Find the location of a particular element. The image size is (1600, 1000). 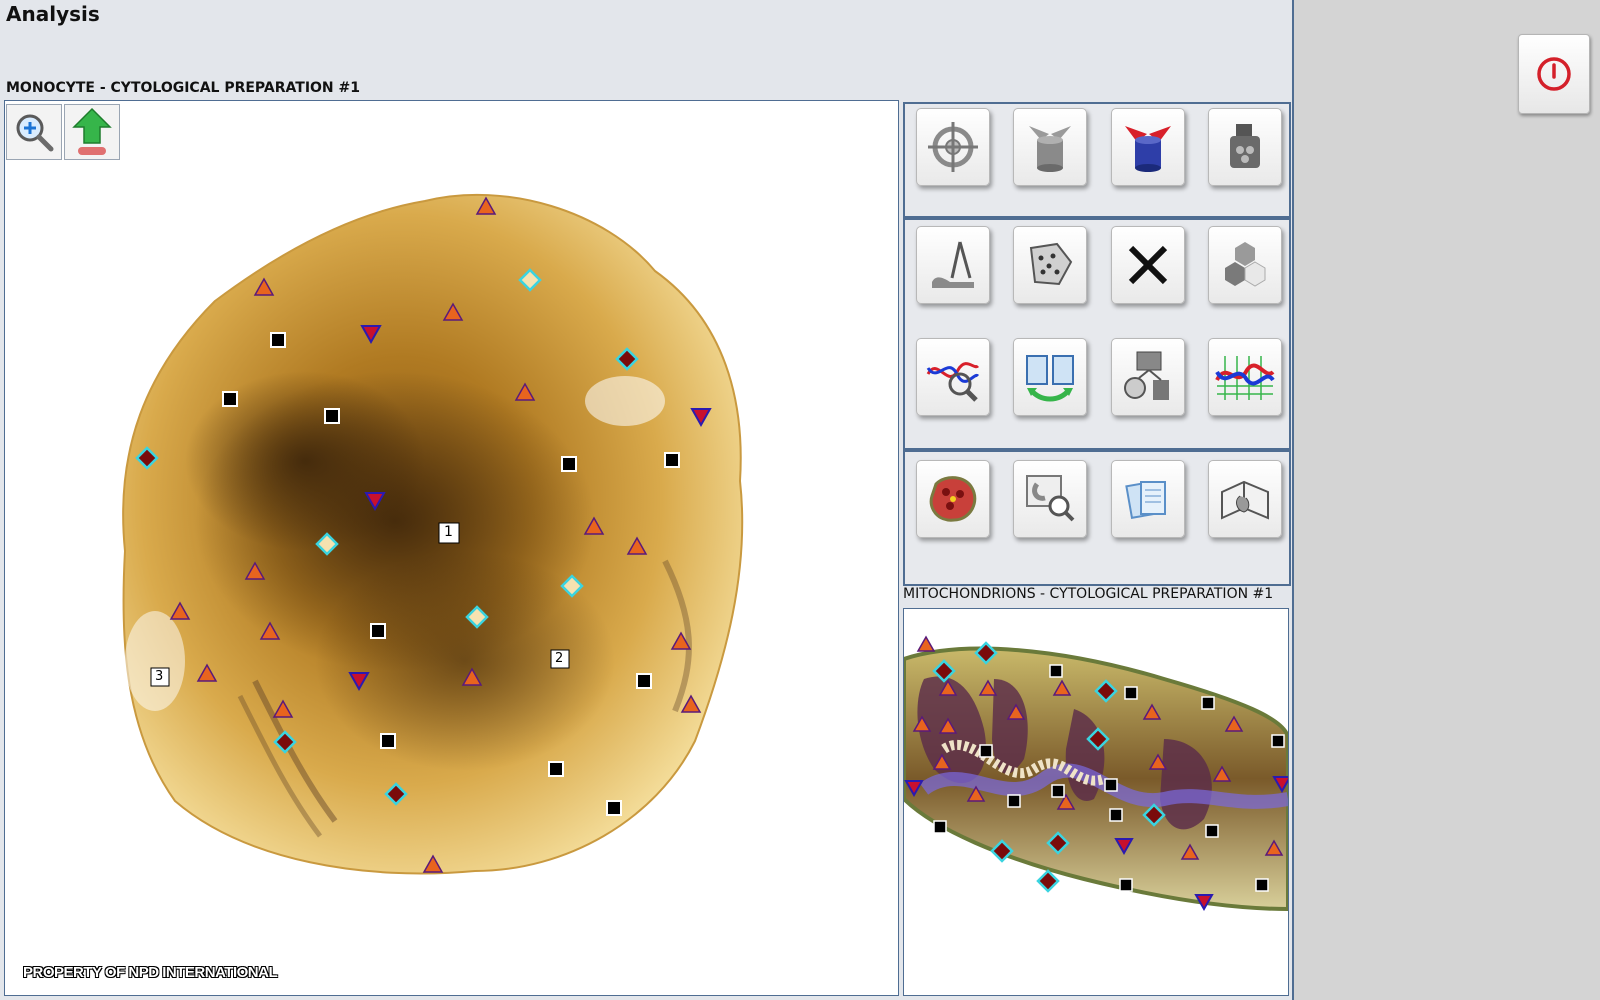

spectrum-graph-icon is located at coordinates (1245, 378).